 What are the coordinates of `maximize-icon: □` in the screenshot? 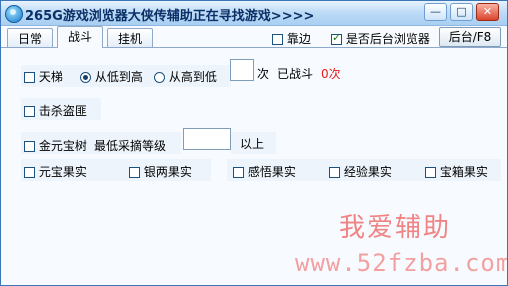 It's located at (461, 11).